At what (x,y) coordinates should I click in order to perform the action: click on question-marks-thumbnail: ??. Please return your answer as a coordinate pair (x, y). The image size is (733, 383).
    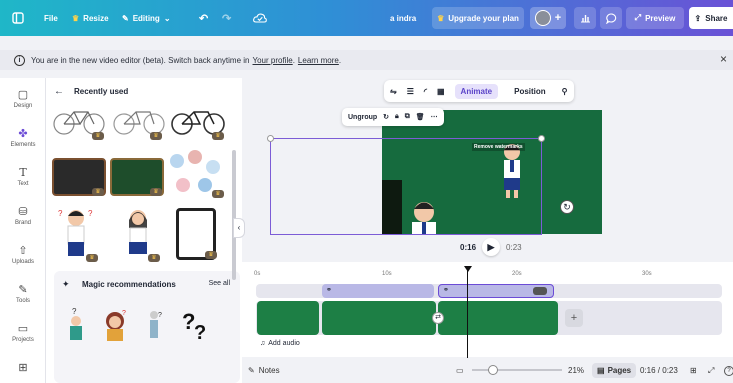
    Looking at the image, I should click on (196, 323).